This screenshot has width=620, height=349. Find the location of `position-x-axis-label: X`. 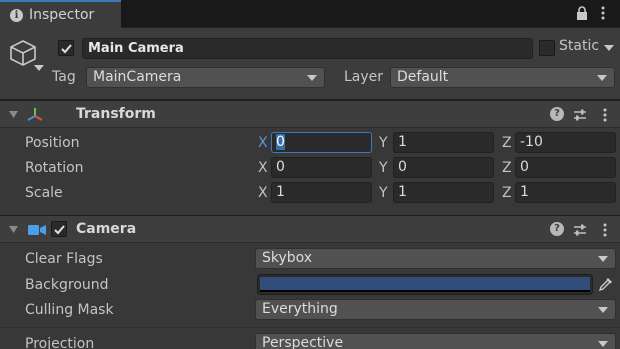

position-x-axis-label: X is located at coordinates (263, 143).